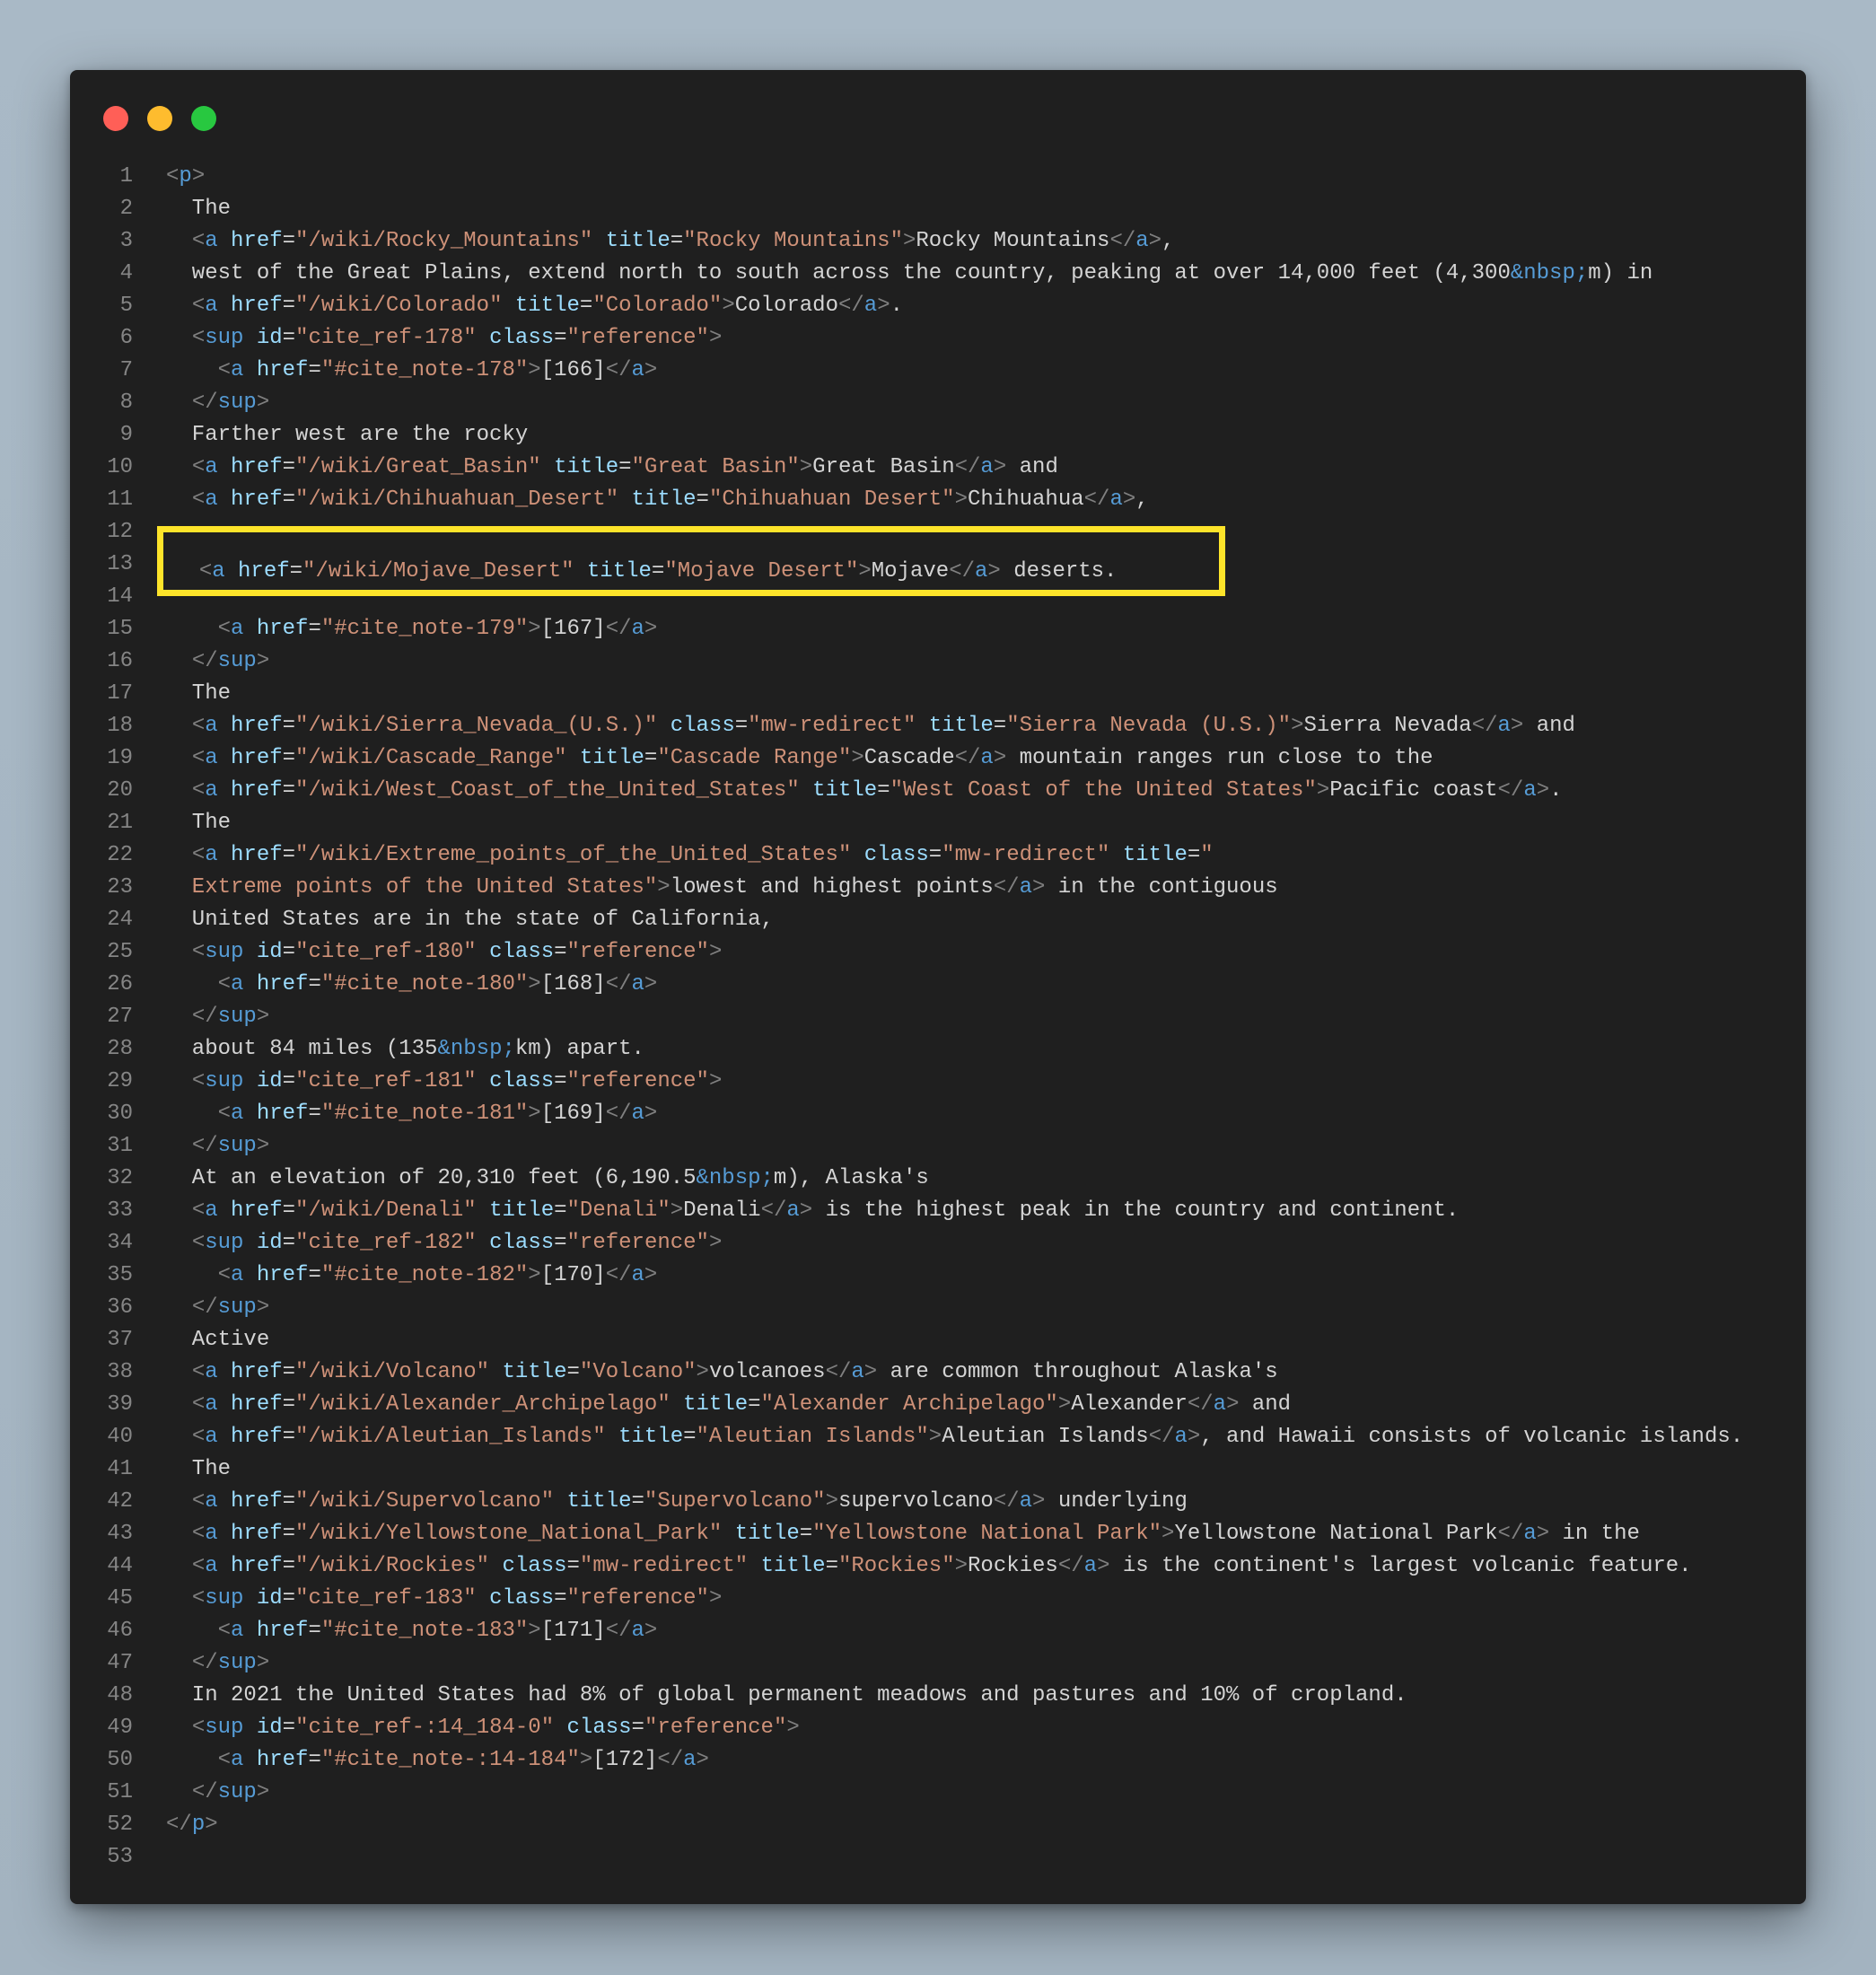 This screenshot has width=1876, height=1975. Describe the element at coordinates (115, 118) in the screenshot. I see `close-window-button` at that location.